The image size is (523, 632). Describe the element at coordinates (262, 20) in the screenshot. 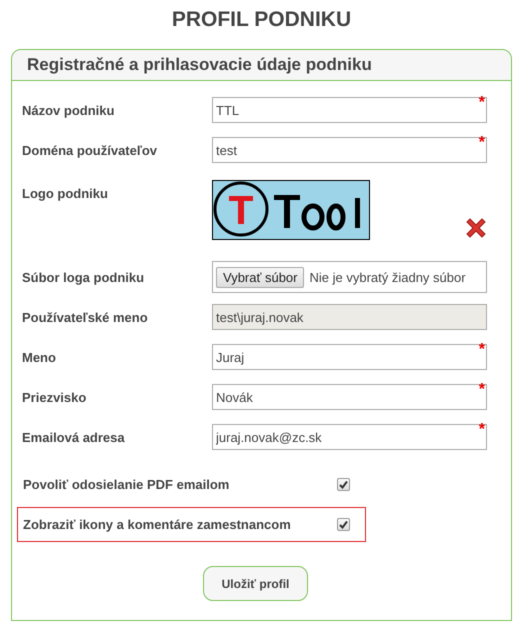

I see `page-title: PROFIL PODNIKU` at that location.